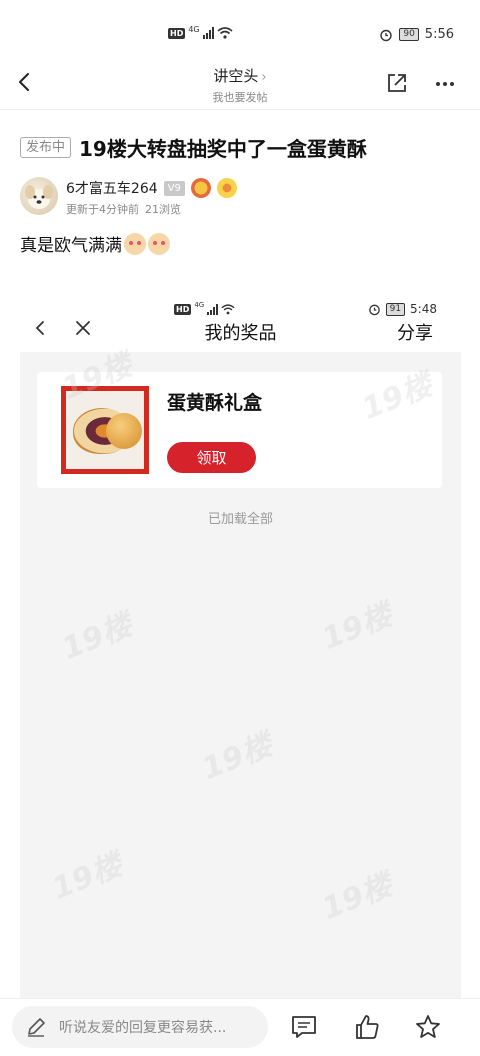 This screenshot has height=1056, width=480. What do you see at coordinates (415, 333) in the screenshot?
I see `image-share-label: 分享` at bounding box center [415, 333].